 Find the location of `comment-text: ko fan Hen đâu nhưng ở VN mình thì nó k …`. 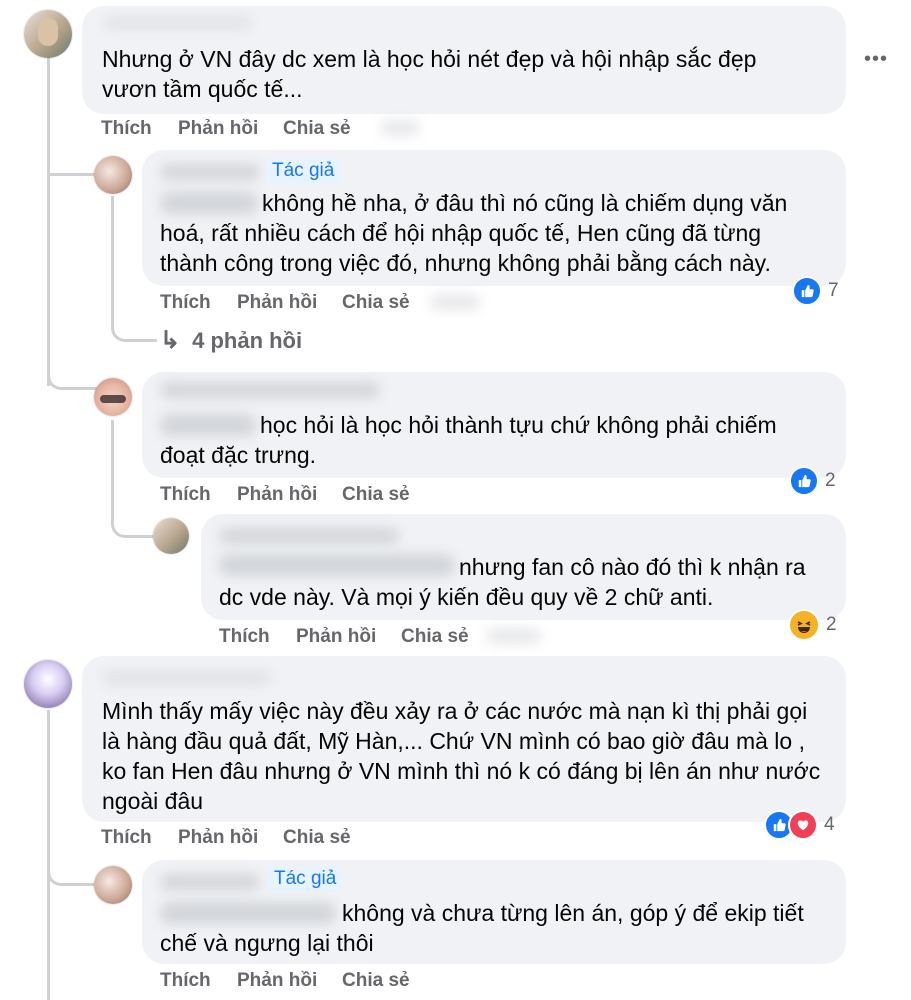

comment-text: ko fan Hen đâu nhưng ở VN mình thì nó k … is located at coordinates (461, 771).